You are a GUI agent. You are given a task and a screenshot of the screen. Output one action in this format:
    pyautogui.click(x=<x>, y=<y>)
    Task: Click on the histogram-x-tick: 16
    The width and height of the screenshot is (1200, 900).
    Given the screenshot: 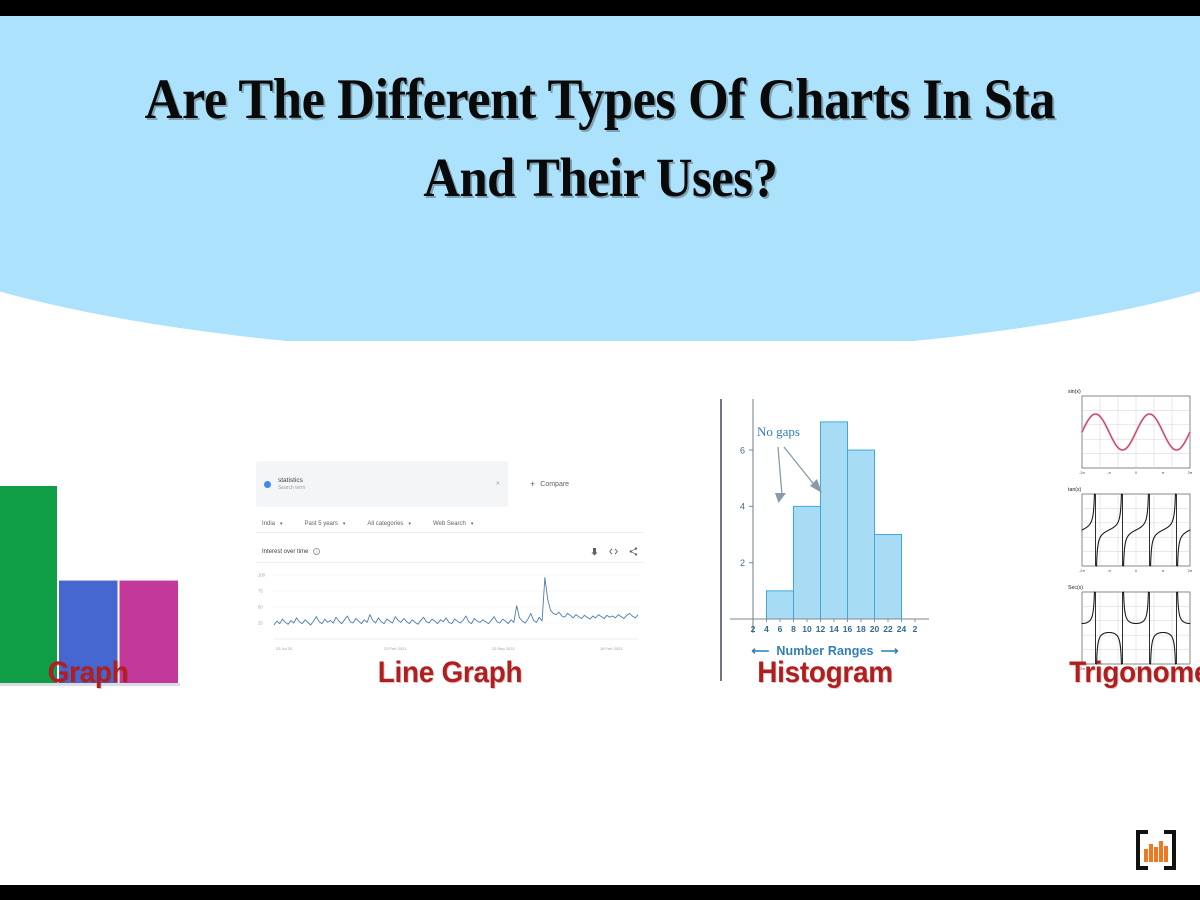 What is the action you would take?
    pyautogui.click(x=848, y=629)
    